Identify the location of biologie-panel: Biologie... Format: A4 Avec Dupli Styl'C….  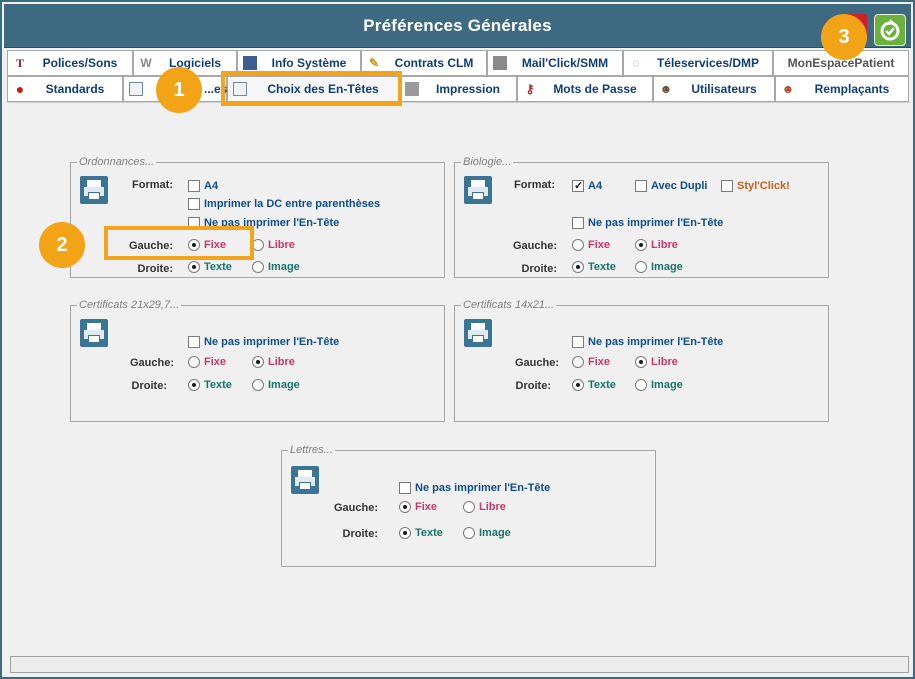
(641, 216).